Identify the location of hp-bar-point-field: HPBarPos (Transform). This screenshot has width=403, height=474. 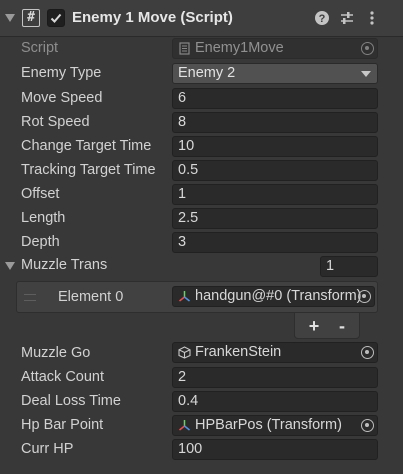
(275, 425).